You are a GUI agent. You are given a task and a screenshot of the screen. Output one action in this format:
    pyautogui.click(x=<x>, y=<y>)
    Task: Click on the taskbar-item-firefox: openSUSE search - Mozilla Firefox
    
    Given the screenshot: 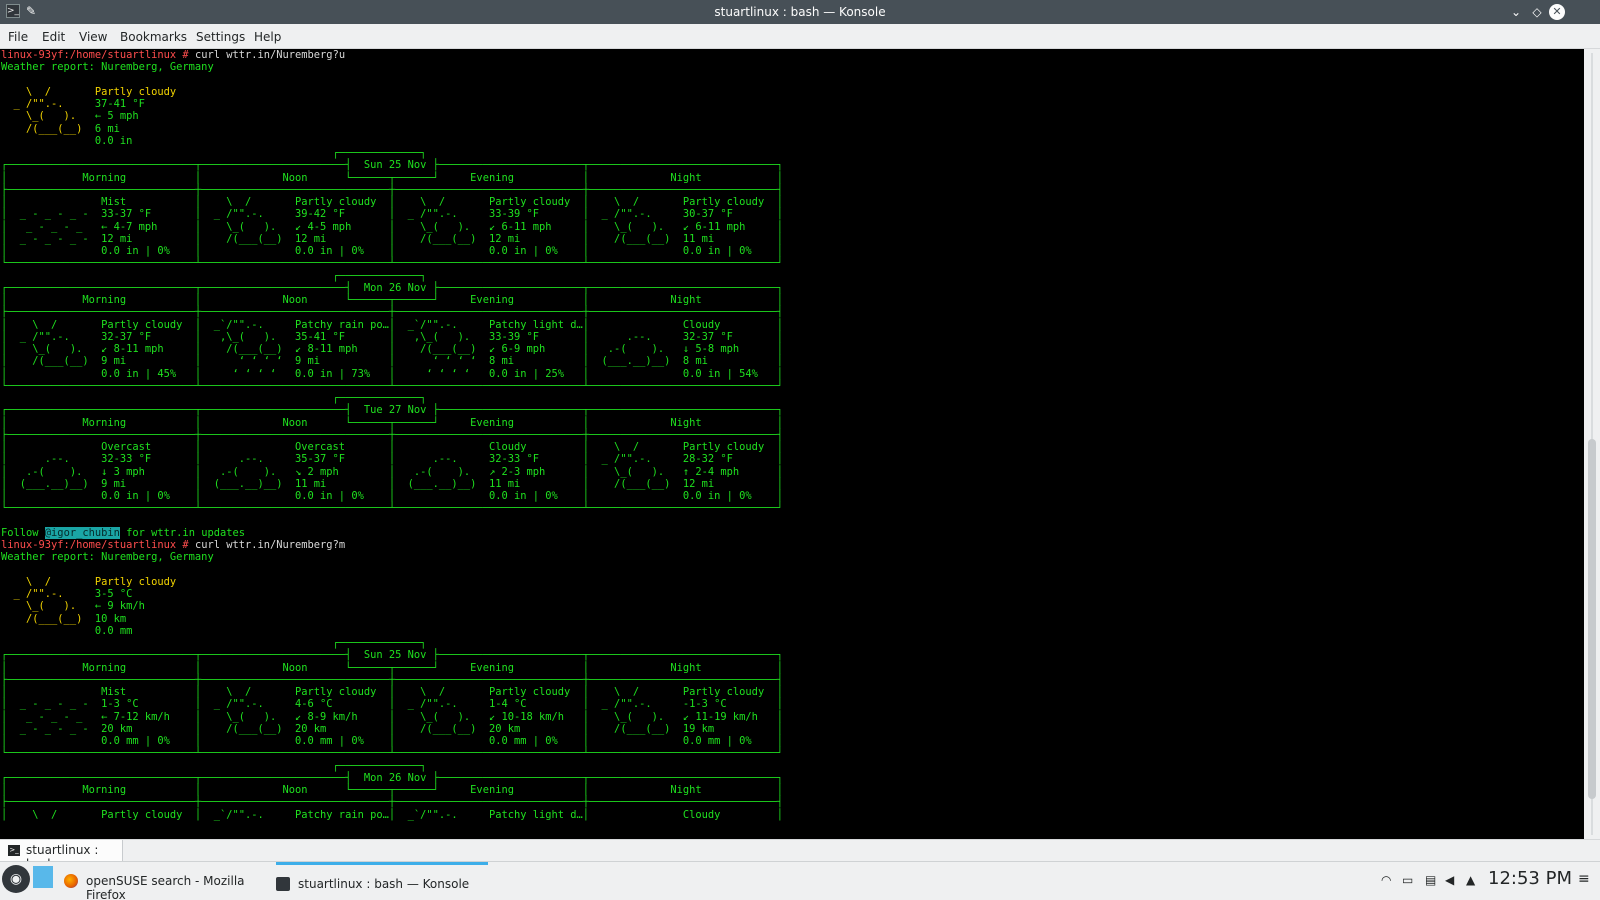 What is the action you would take?
    pyautogui.click(x=164, y=881)
    